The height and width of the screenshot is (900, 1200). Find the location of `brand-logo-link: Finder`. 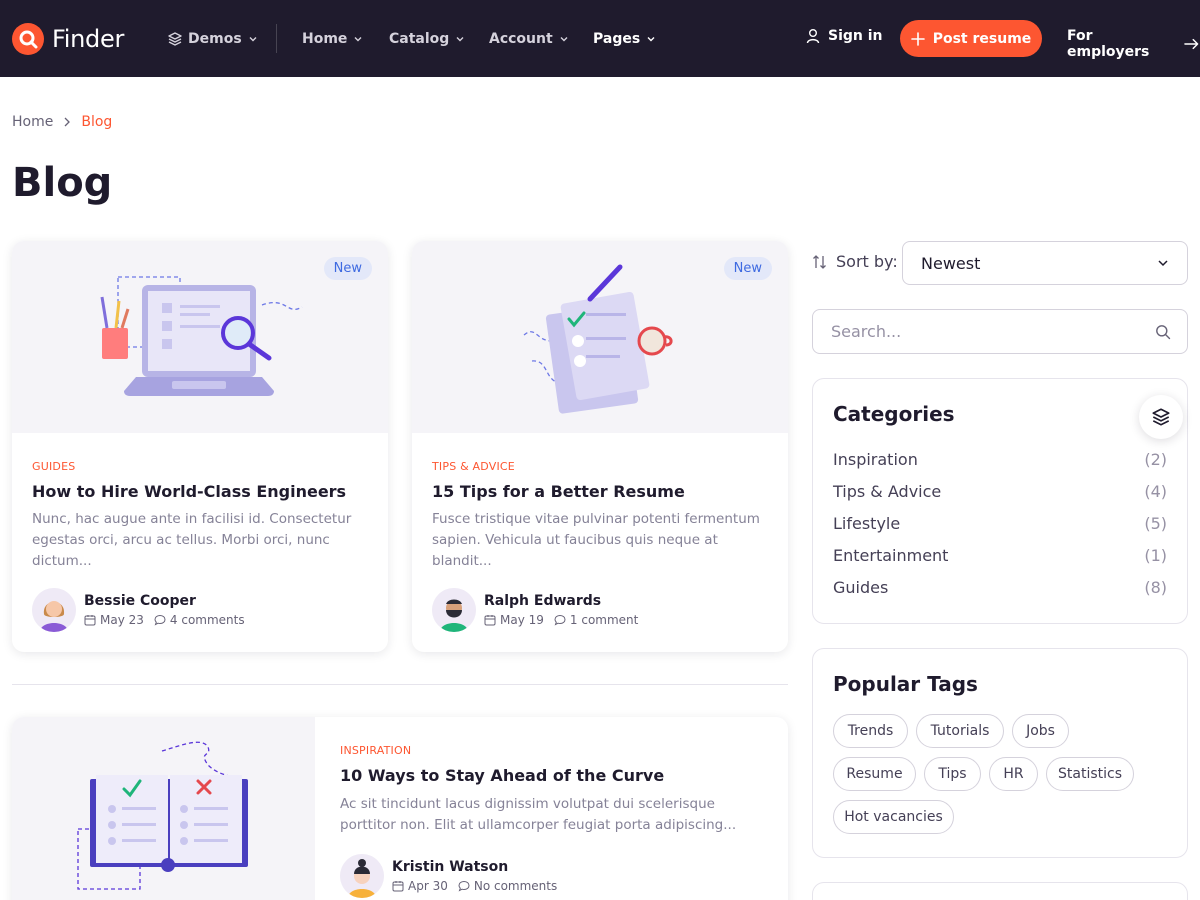

brand-logo-link: Finder is located at coordinates (68, 39).